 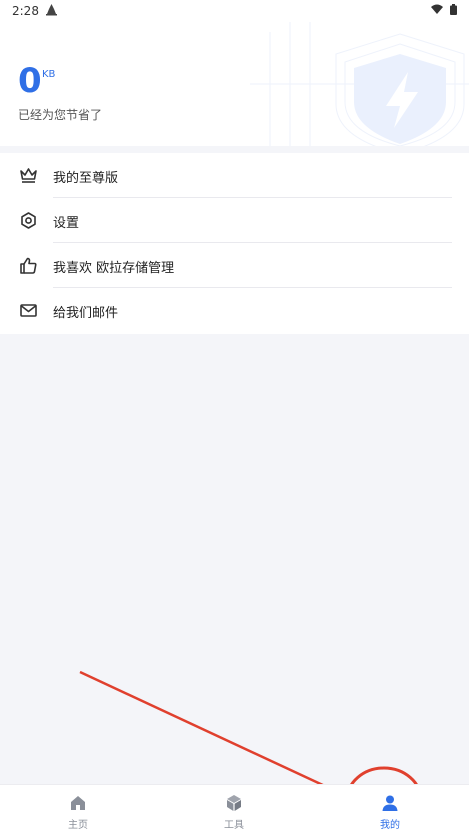 I want to click on status-time: 2:28, so click(x=25, y=11).